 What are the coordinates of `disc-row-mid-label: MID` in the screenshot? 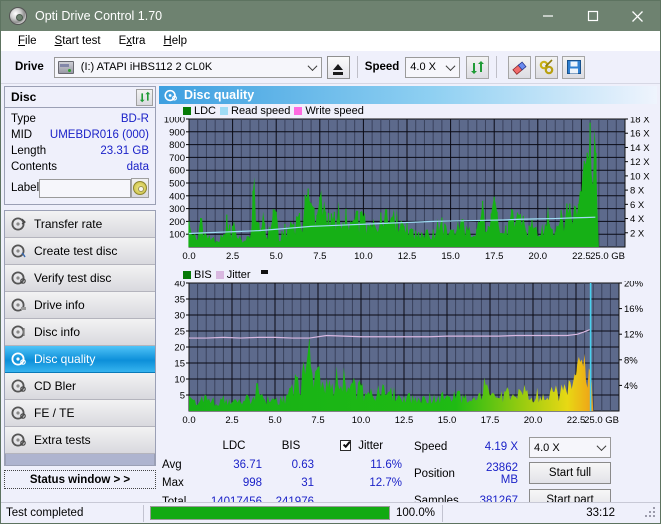 It's located at (22, 135).